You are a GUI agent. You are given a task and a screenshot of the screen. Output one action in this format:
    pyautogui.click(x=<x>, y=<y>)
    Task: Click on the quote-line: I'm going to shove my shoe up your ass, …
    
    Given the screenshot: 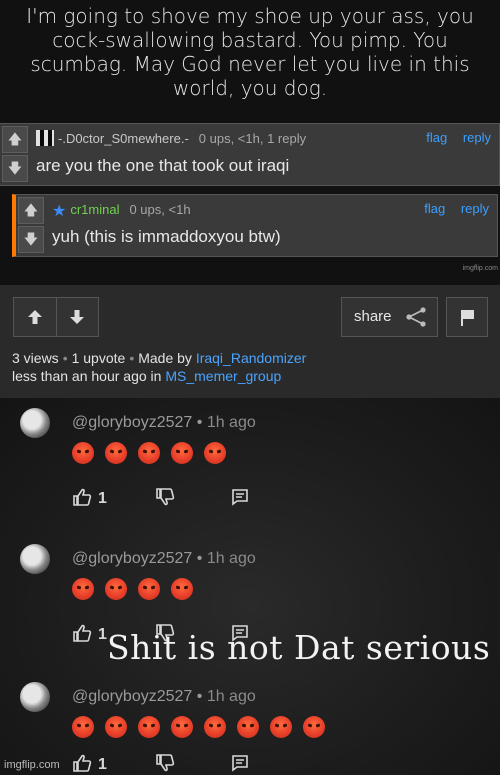 What is the action you would take?
    pyautogui.click(x=250, y=16)
    